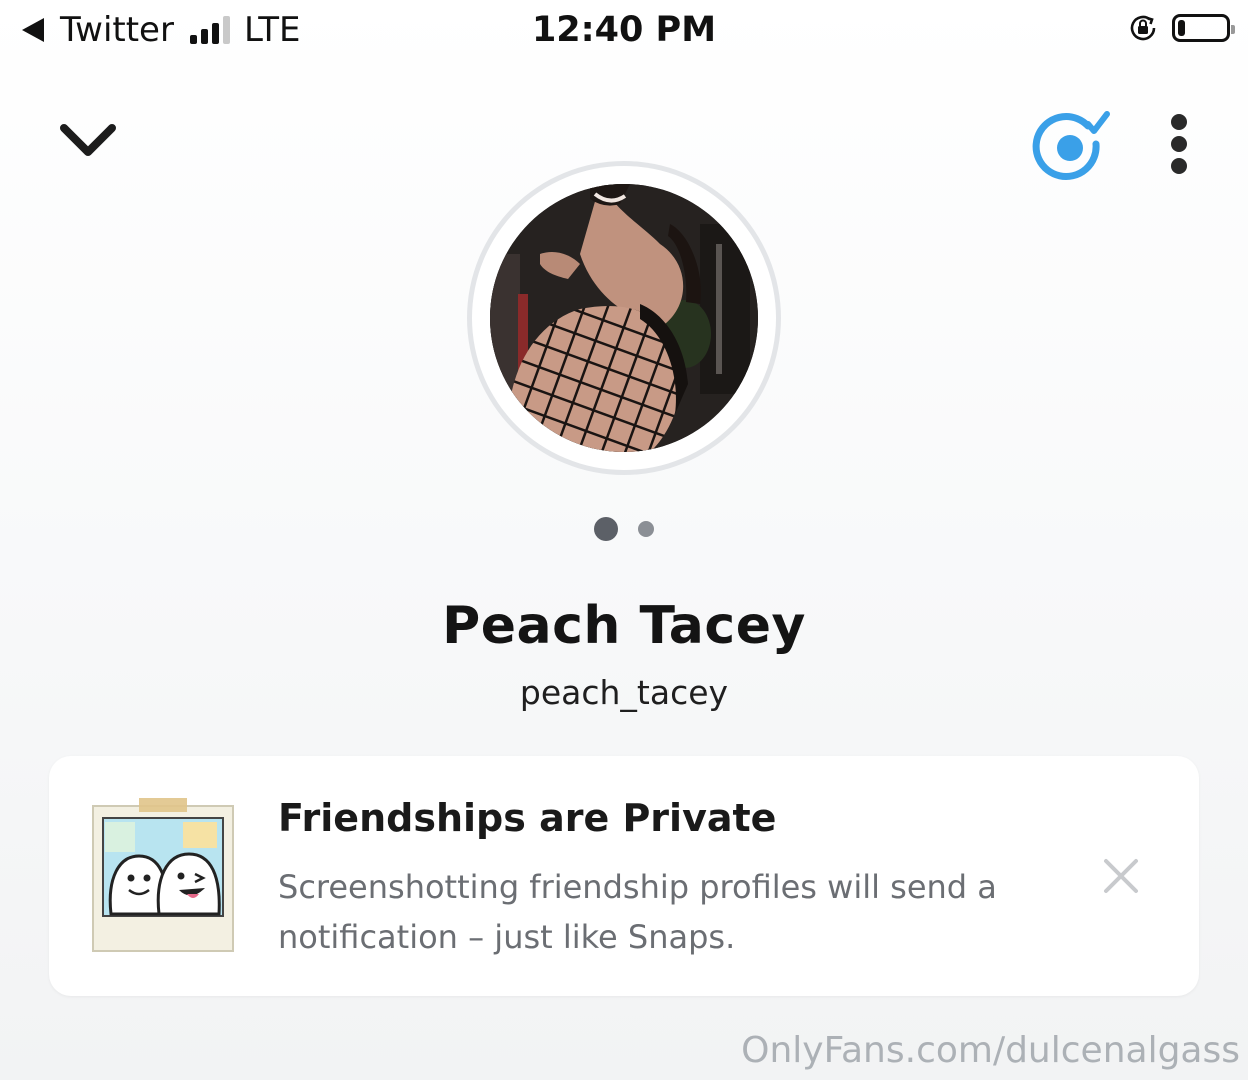 The width and height of the screenshot is (1248, 1080). Describe the element at coordinates (646, 529) in the screenshot. I see `pager-dot` at that location.